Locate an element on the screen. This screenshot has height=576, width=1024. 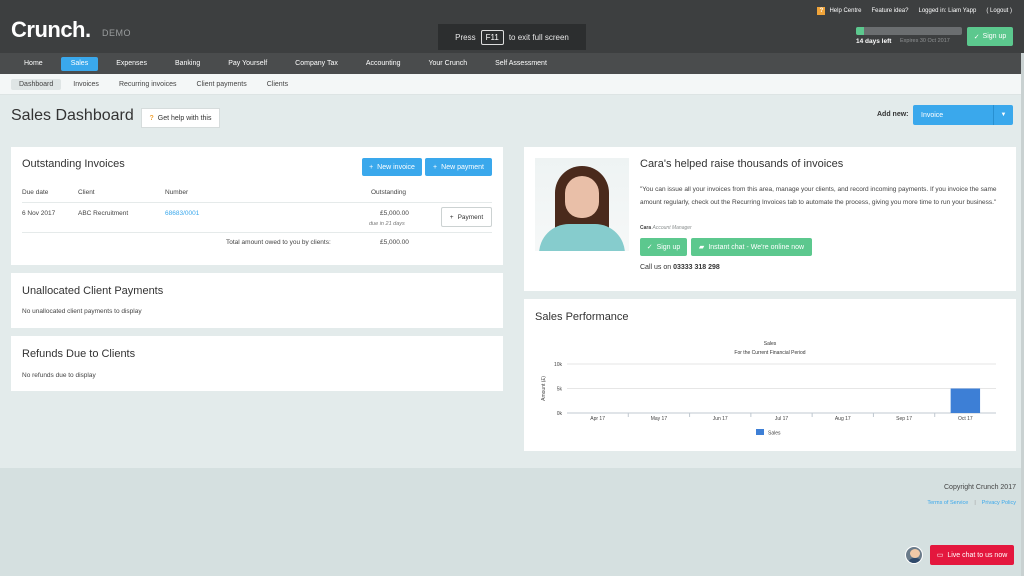
phone-number: 03333 318 298 is located at coordinates (696, 267).